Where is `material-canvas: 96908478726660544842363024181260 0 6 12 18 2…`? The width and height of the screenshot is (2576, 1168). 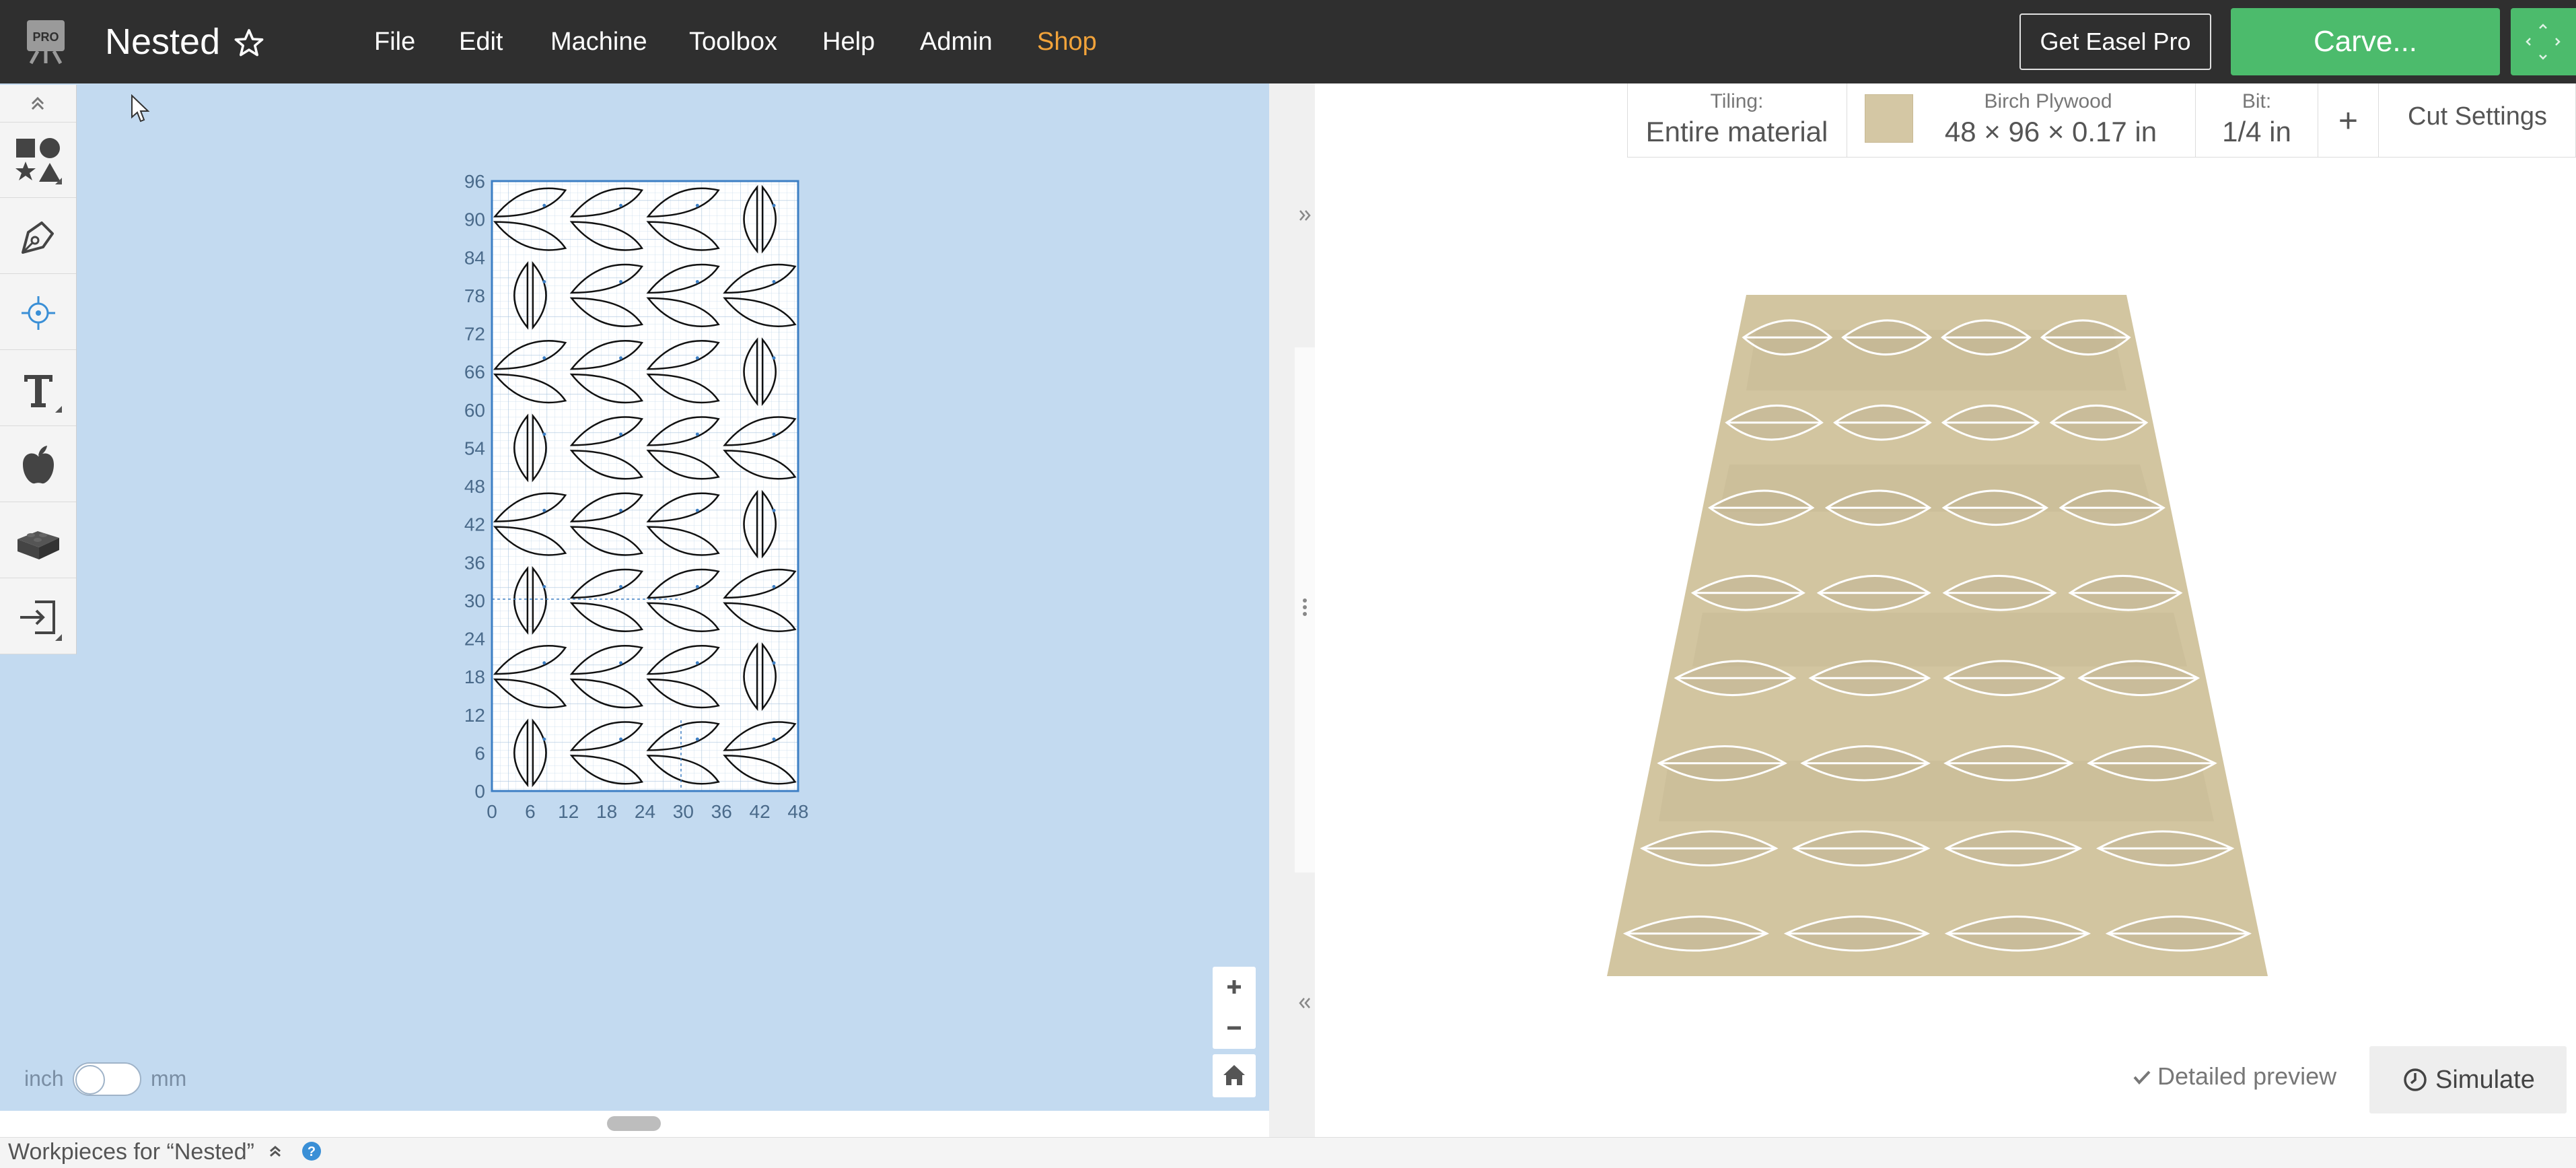
material-canvas: 96908478726660544842363024181260 0 6 12 18 2… is located at coordinates (632, 498).